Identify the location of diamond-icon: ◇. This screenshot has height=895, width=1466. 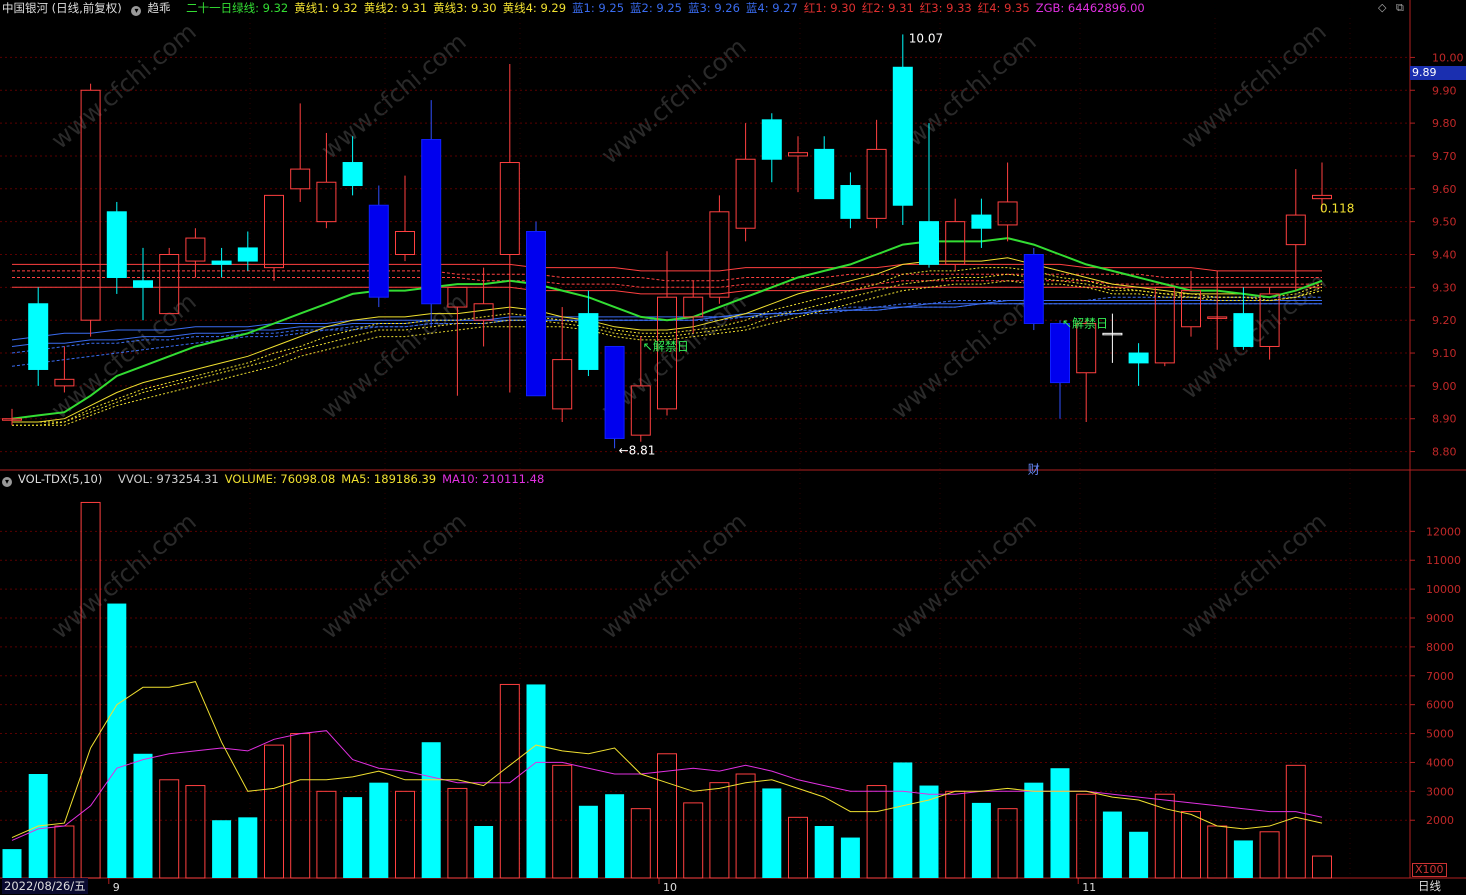
(1382, 7).